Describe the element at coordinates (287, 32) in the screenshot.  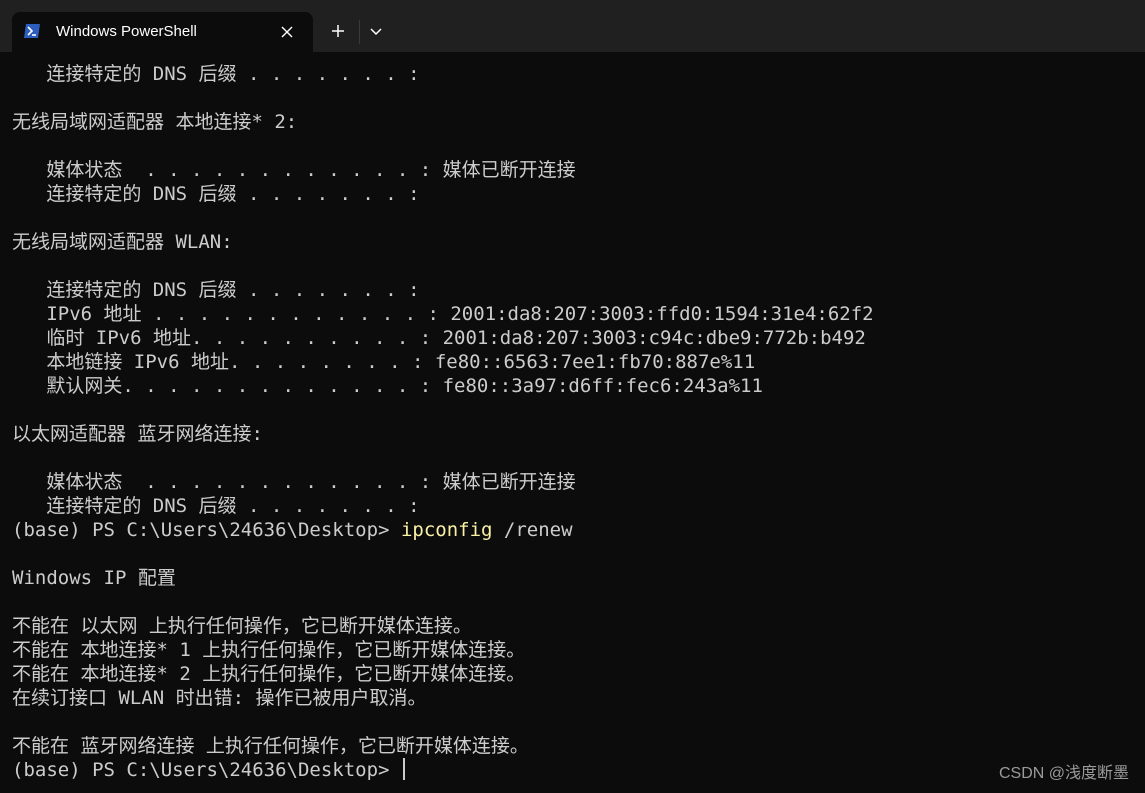
I see `close-icon` at that location.